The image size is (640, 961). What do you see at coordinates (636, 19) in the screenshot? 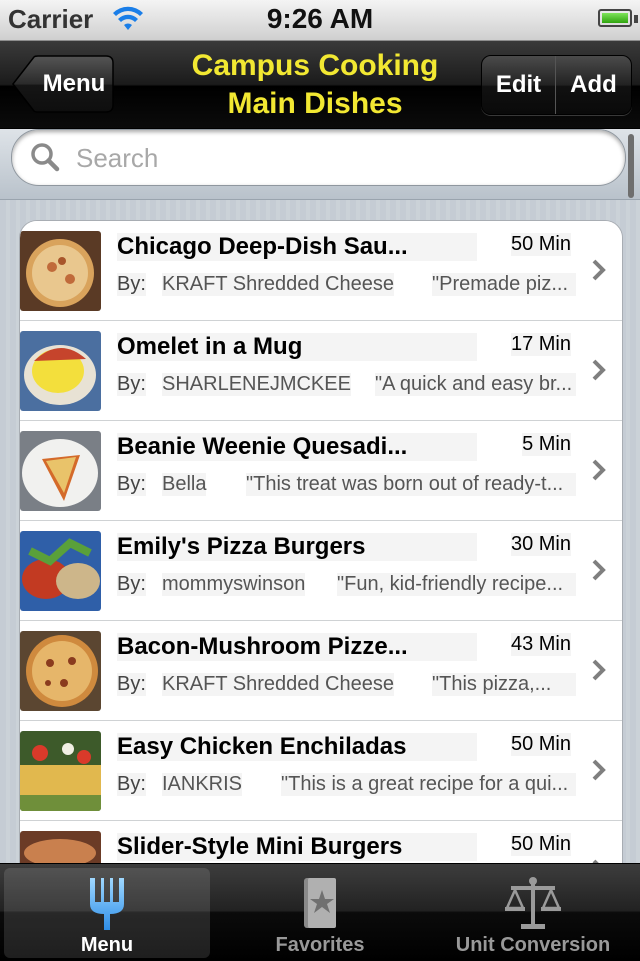
I see `battery-cap` at bounding box center [636, 19].